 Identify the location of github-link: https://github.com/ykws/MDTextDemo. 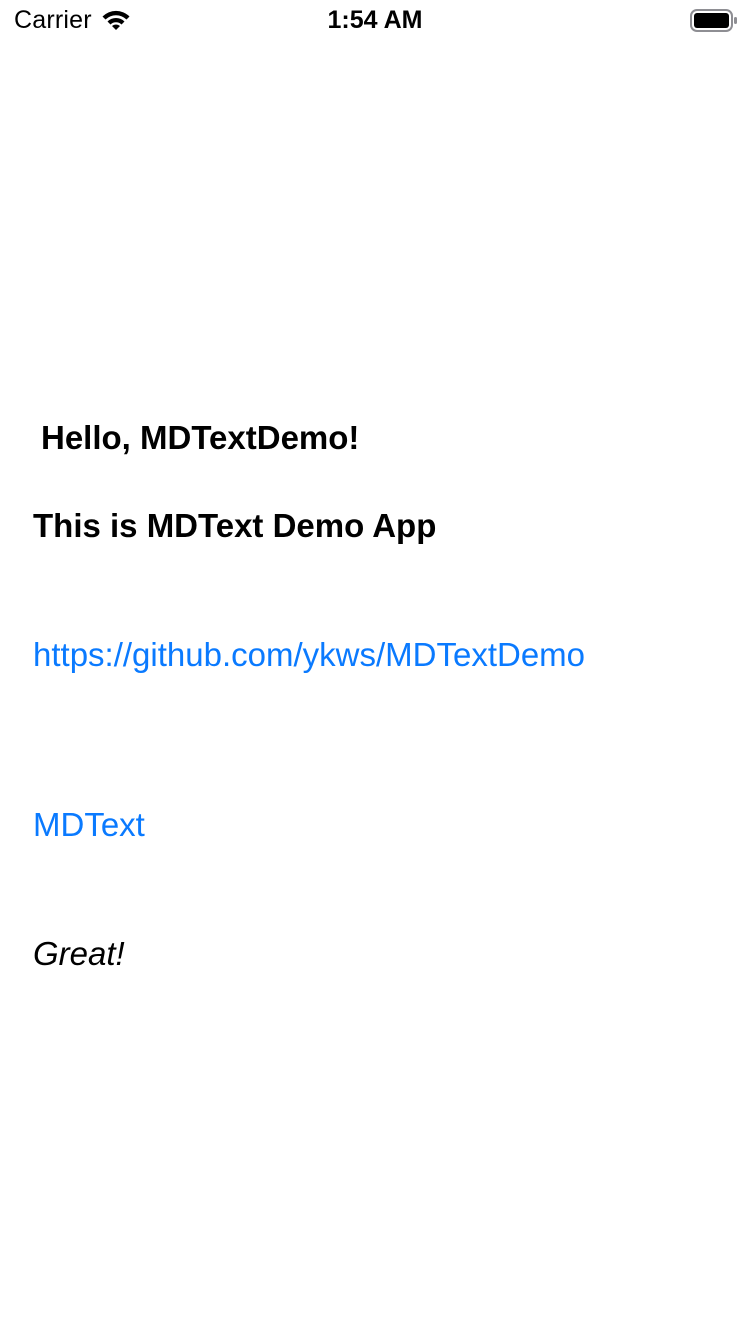
(309, 655).